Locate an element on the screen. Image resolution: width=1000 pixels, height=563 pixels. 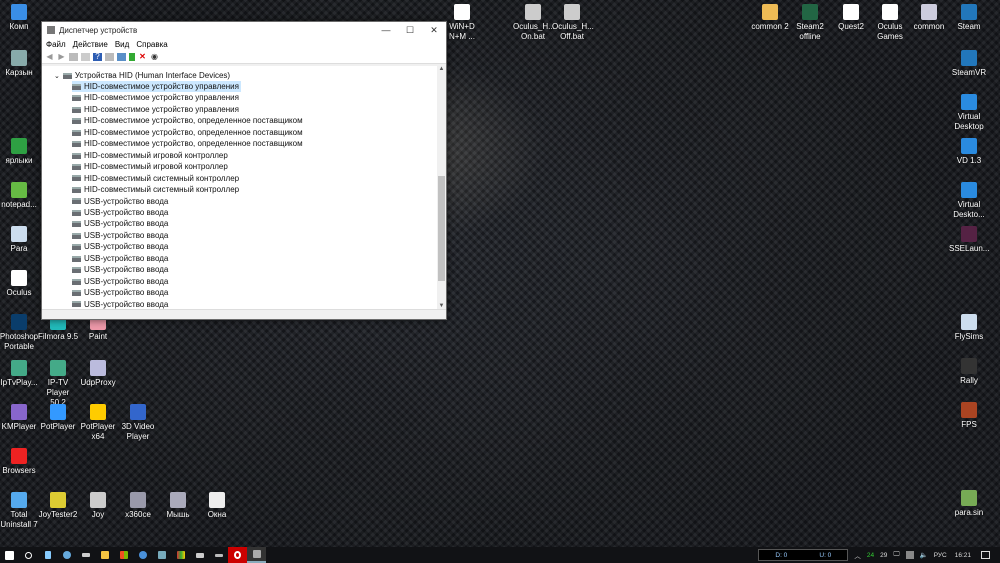
magnifier-taskbar-icon is located at coordinates (66, 555).